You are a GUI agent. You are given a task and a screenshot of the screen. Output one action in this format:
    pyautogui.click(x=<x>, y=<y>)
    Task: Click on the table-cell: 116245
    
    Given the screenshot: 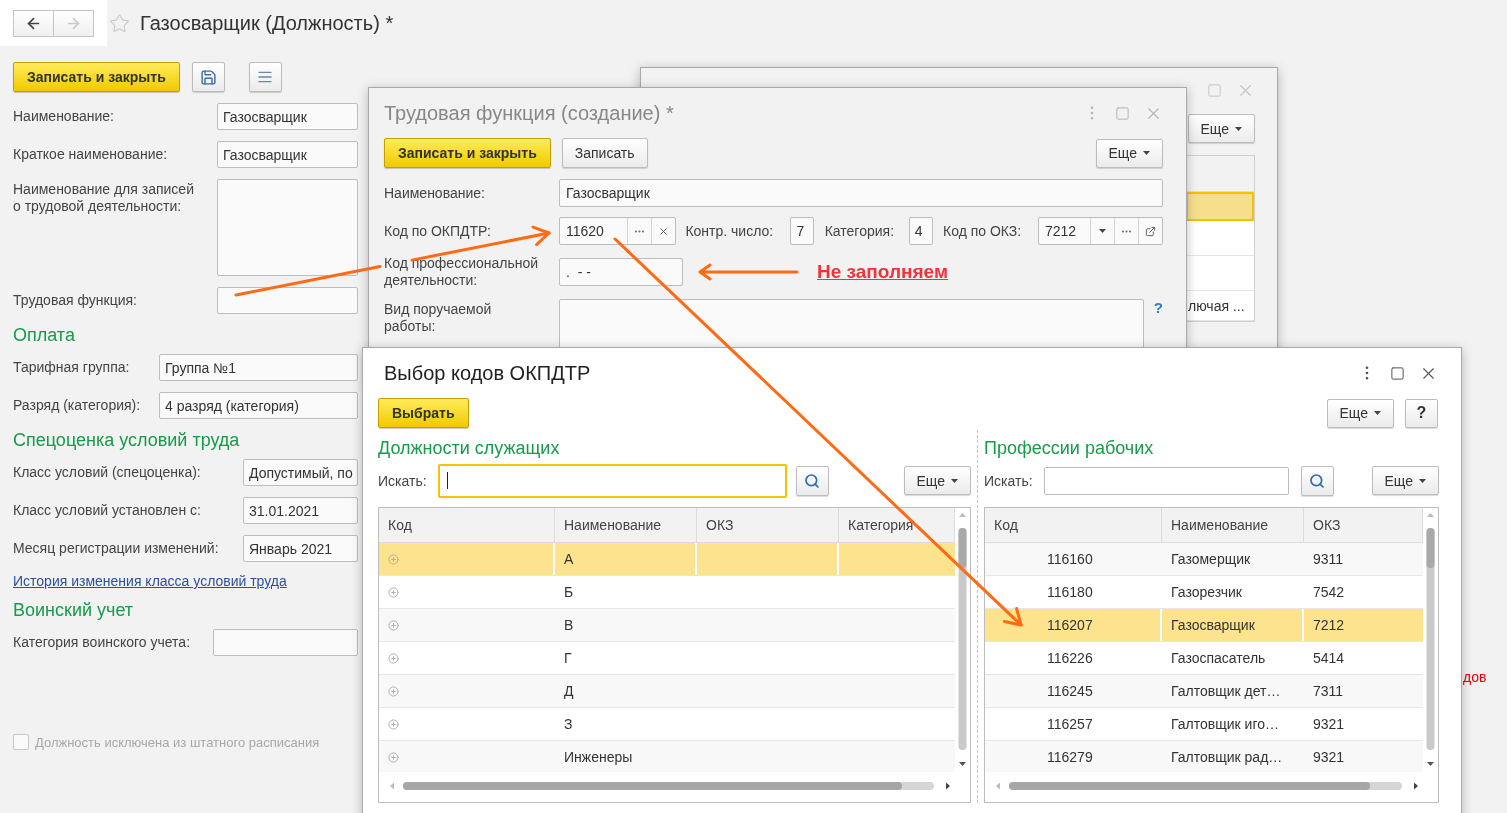 What is the action you would take?
    pyautogui.click(x=1070, y=691)
    